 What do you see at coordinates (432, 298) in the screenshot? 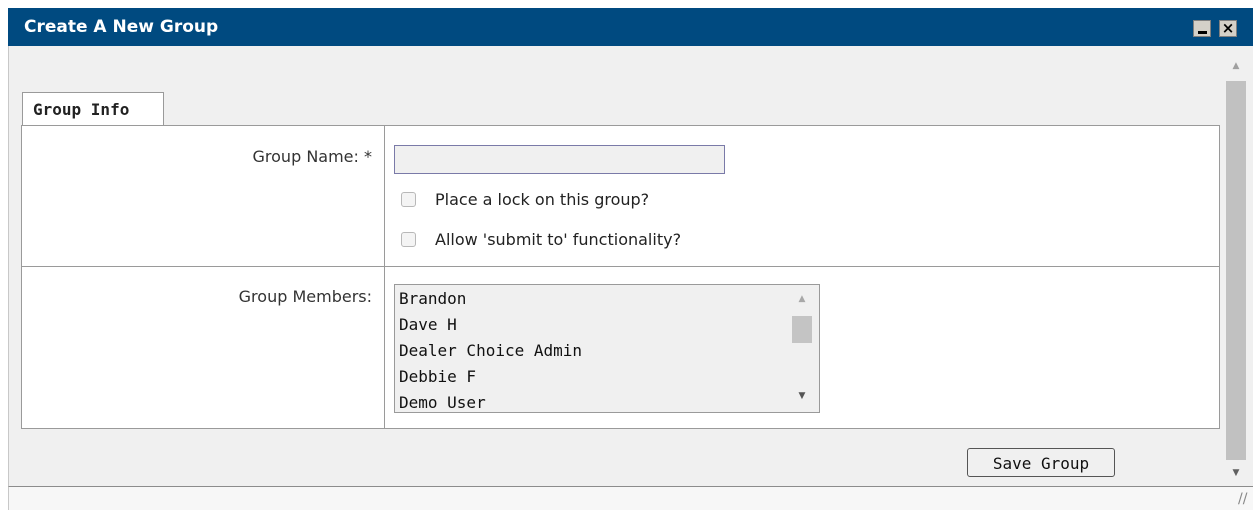
I see `list-item: Brandon` at bounding box center [432, 298].